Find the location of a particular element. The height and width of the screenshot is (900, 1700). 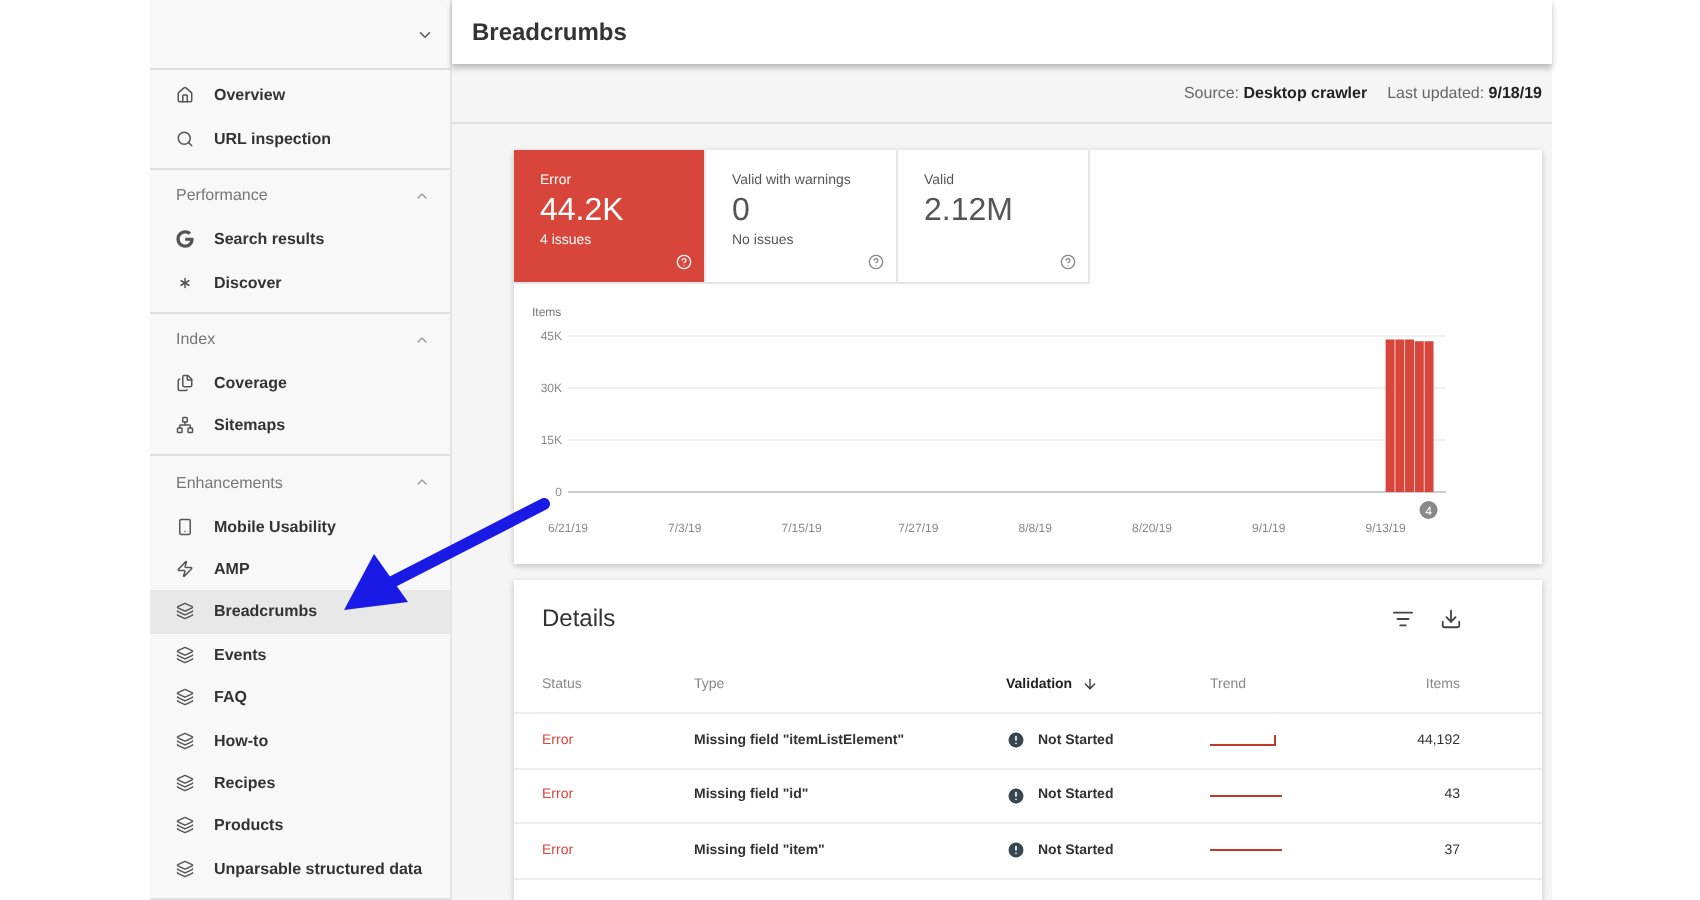

sort-arrow-icon is located at coordinates (1090, 684).